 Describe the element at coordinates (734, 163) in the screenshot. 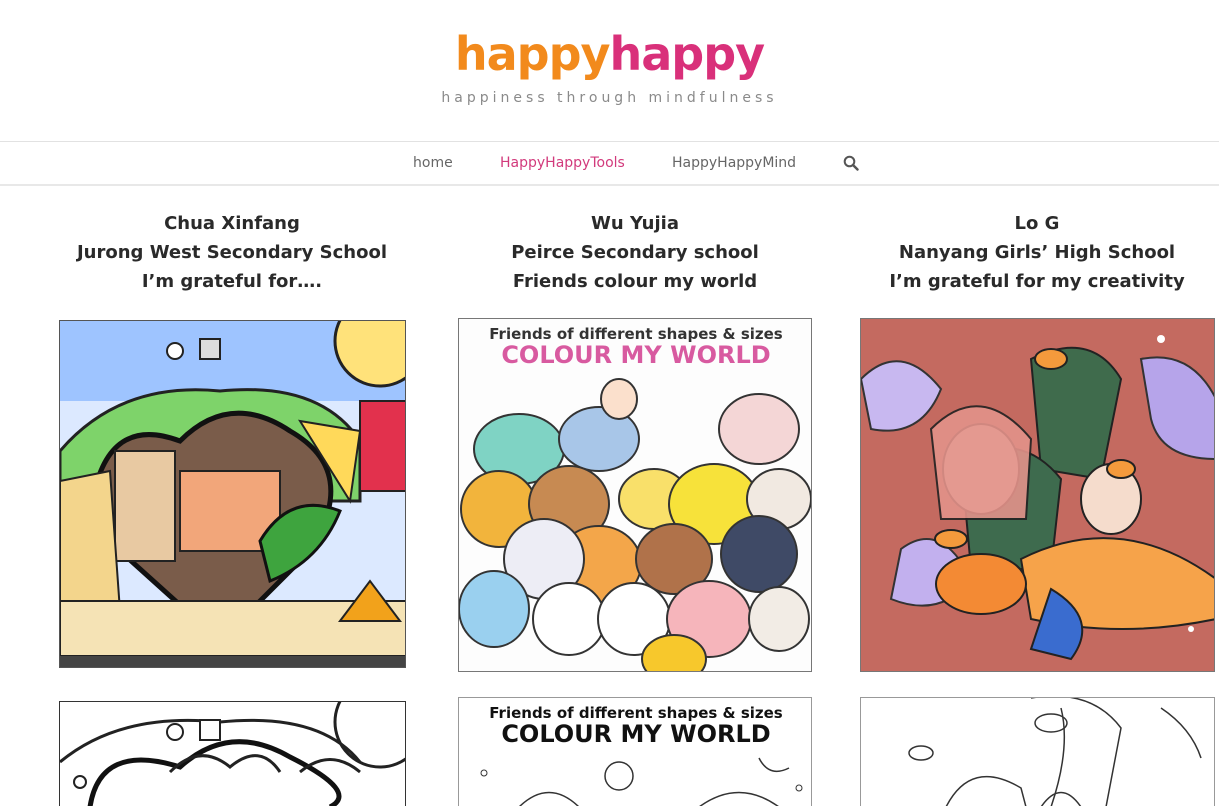

I see `nav-item-happyhappymind: HappyHappyMind` at that location.